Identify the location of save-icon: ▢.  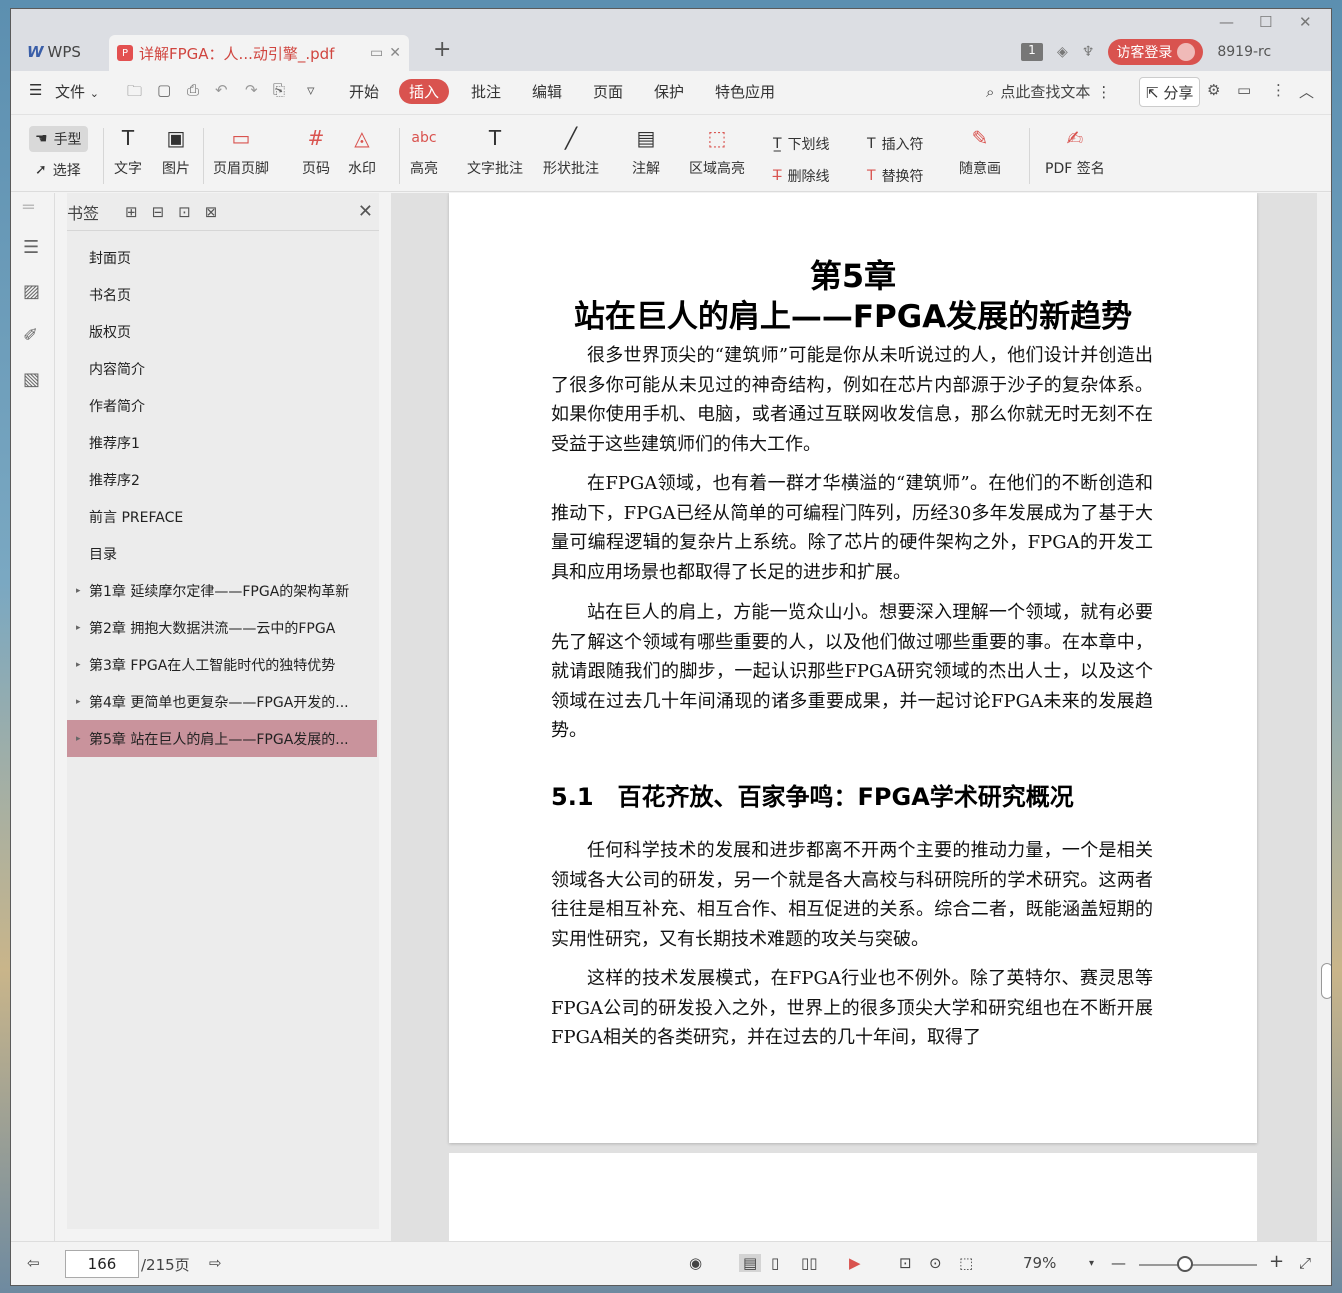
(164, 90).